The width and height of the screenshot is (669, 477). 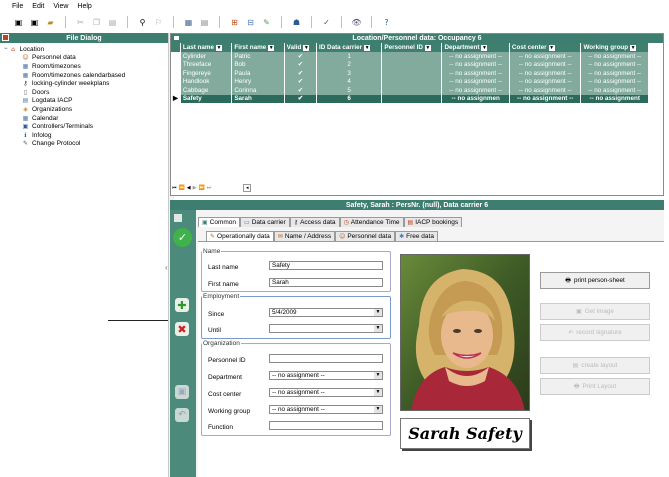 What do you see at coordinates (206, 98) in the screenshot?
I see `cell-last: Safety` at bounding box center [206, 98].